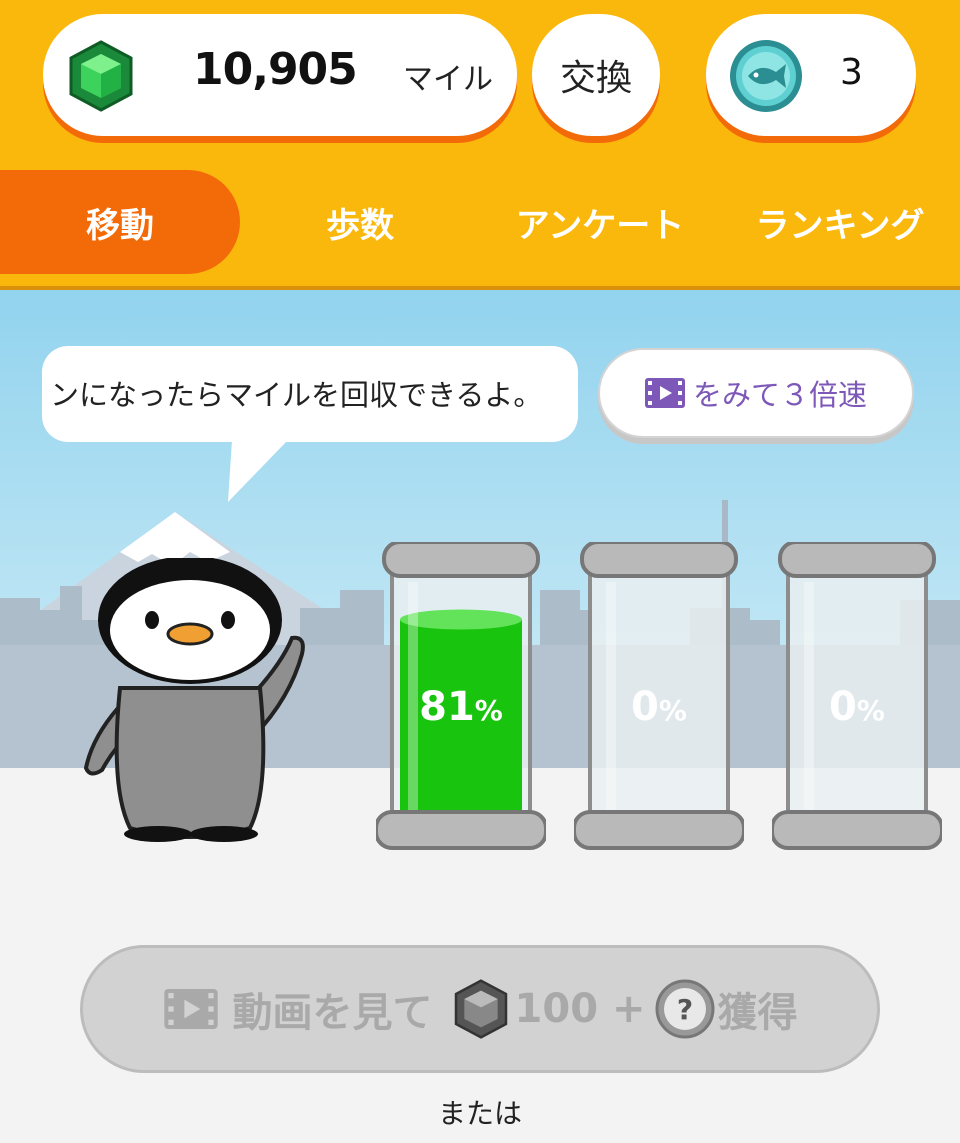 Image resolution: width=960 pixels, height=1143 pixels. I want to click on question-coin-icon: ?, so click(685, 1009).